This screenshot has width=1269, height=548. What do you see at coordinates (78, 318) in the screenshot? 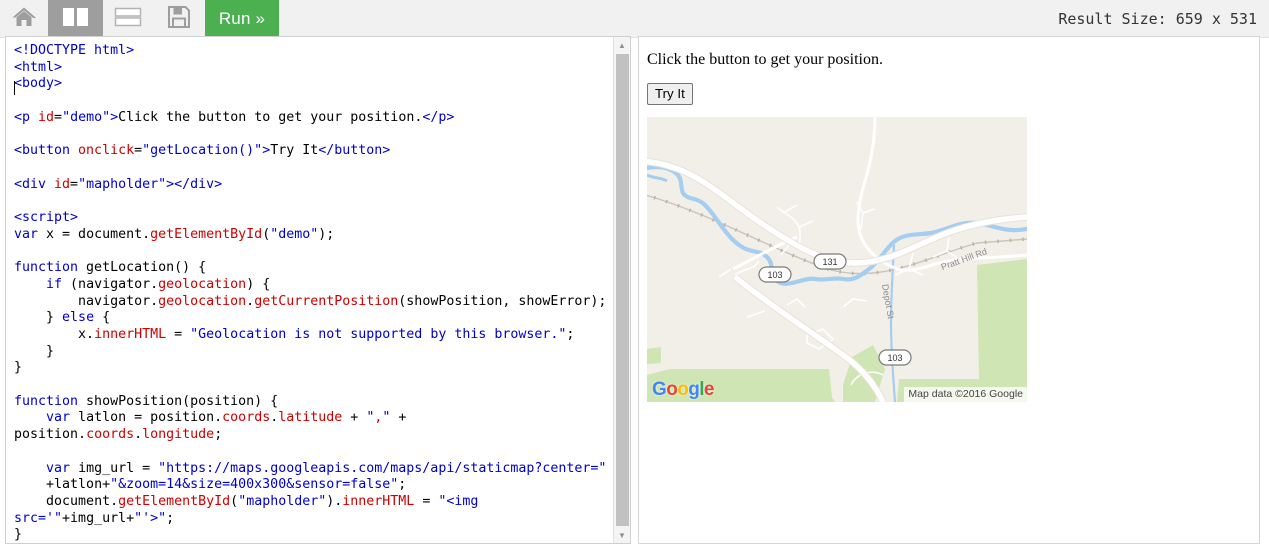
I see `code-token: else` at bounding box center [78, 318].